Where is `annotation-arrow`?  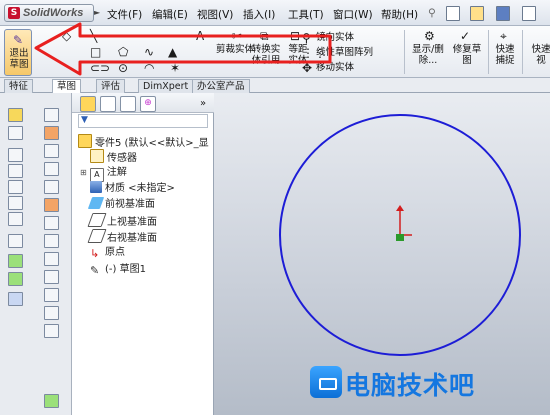 annotation-arrow is located at coordinates (183, 49).